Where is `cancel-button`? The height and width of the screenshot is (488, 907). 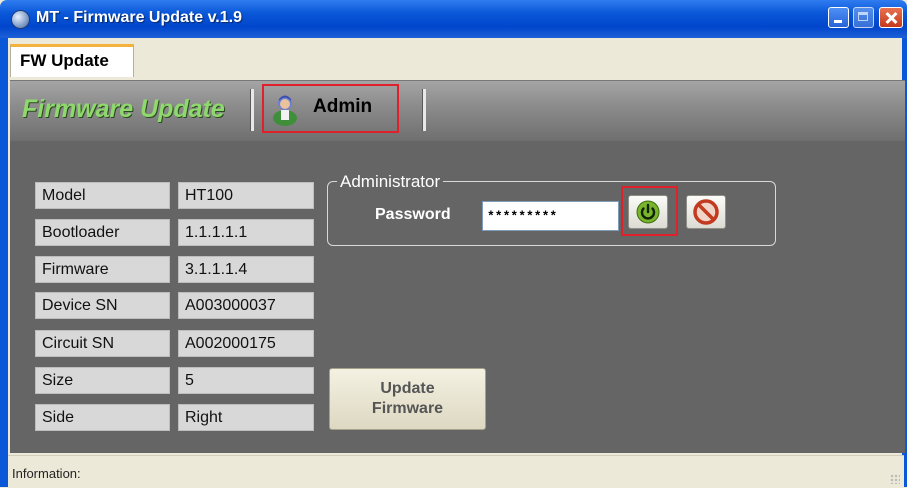
cancel-button is located at coordinates (706, 212).